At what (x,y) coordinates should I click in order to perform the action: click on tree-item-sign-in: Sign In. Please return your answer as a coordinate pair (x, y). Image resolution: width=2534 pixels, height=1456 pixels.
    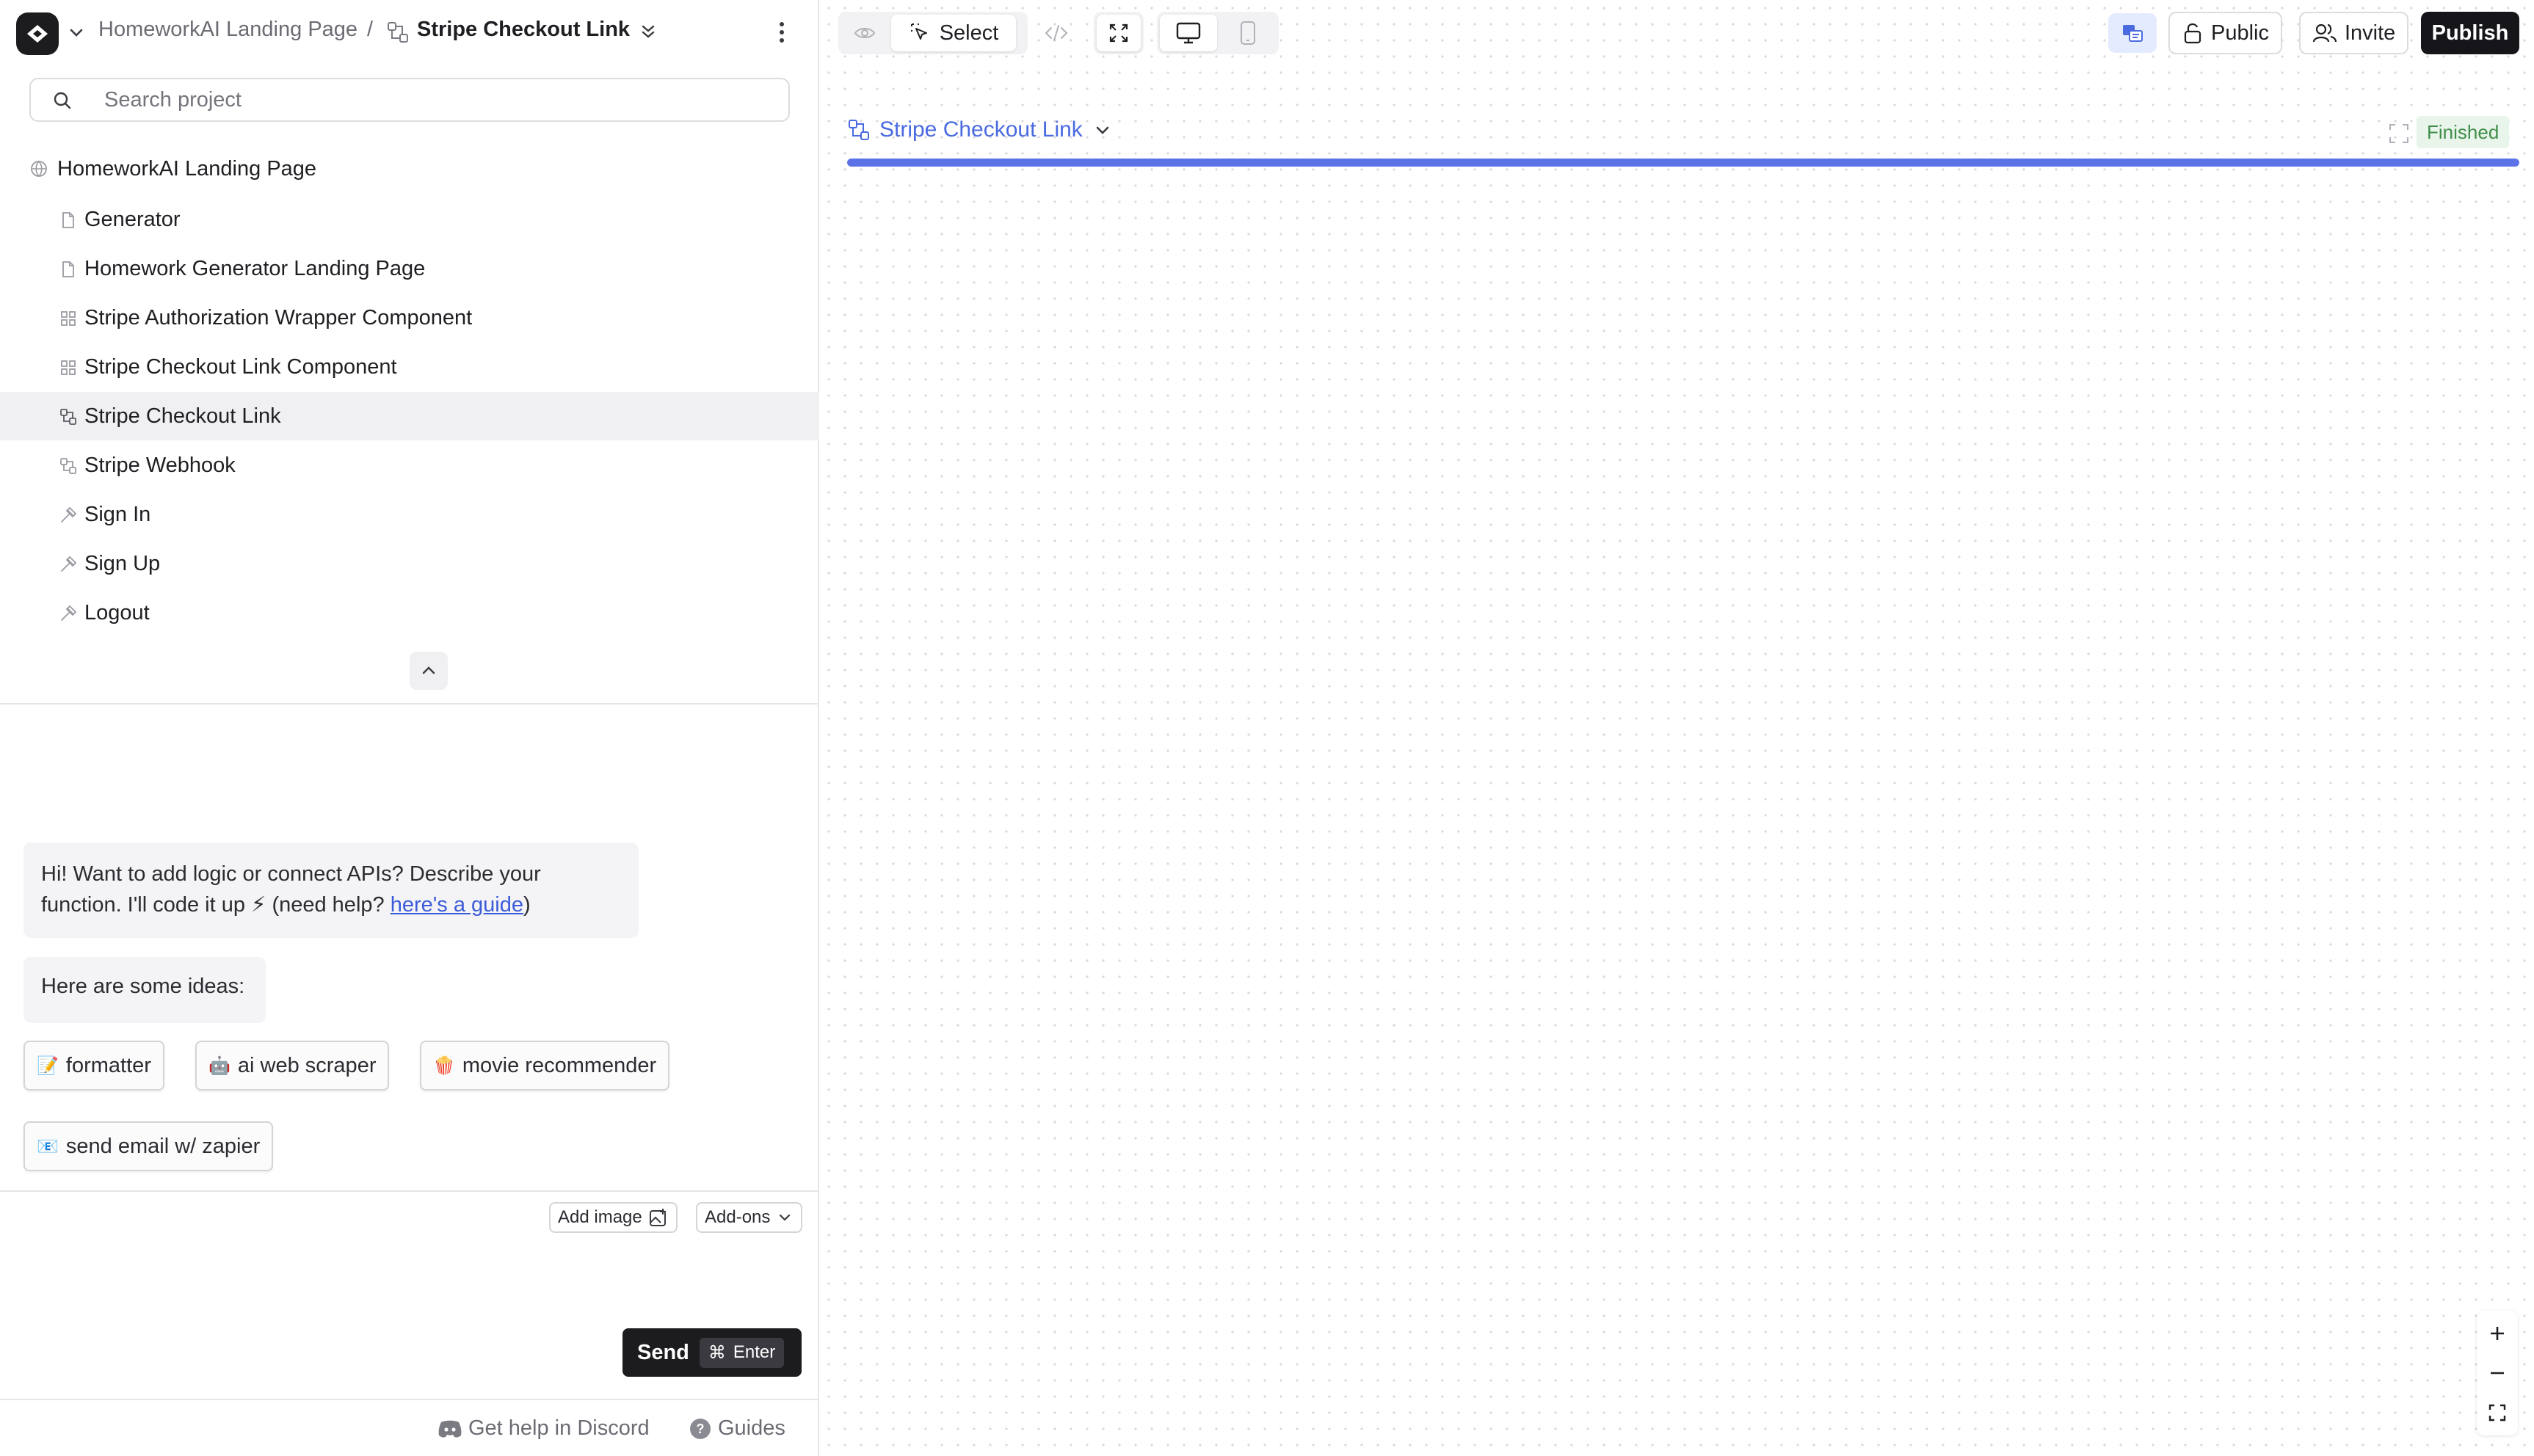
    Looking at the image, I should click on (409, 514).